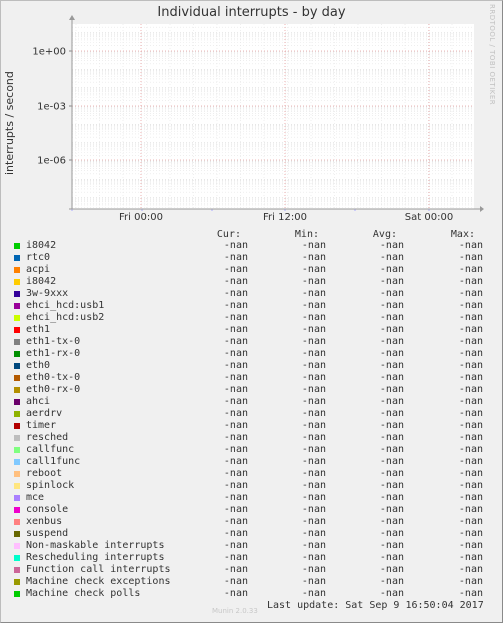 The image size is (503, 623). I want to click on x-tick-label: Sat 00:00, so click(429, 217).